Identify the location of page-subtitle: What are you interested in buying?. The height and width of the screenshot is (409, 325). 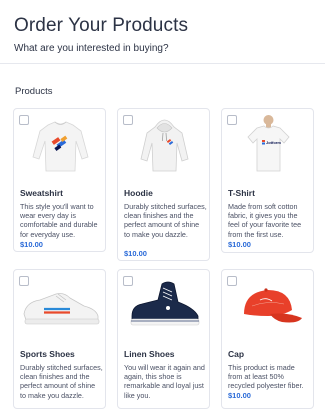
(91, 48).